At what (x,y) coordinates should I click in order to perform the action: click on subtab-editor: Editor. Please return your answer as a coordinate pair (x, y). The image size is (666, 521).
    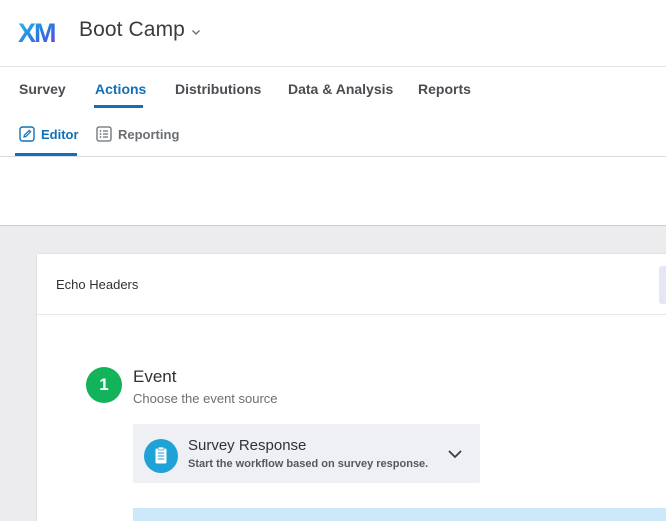
    Looking at the image, I should click on (60, 134).